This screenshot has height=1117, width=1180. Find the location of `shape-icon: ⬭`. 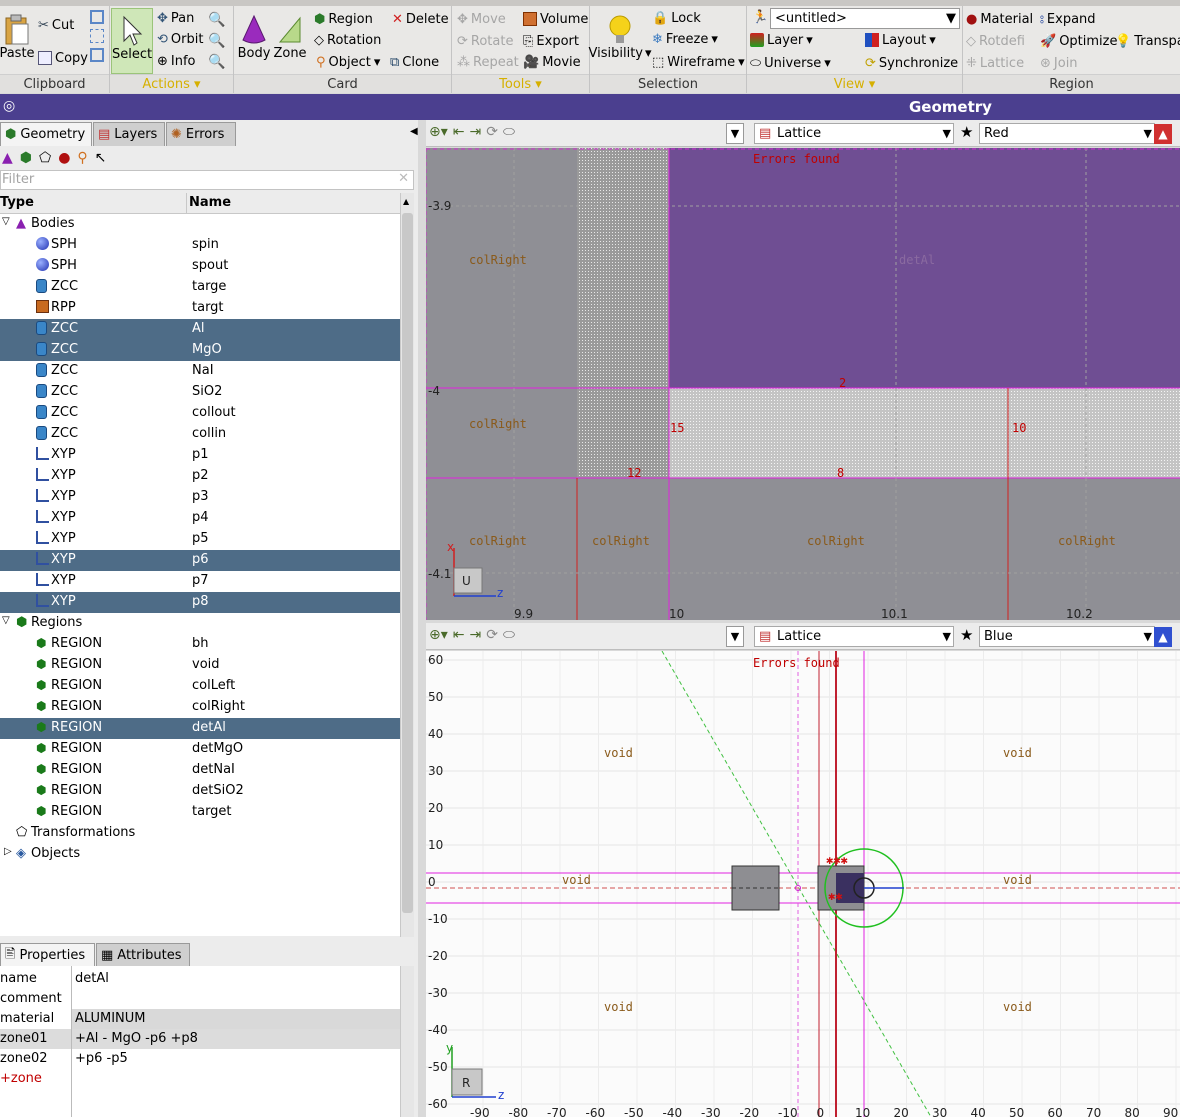

shape-icon: ⬭ is located at coordinates (509, 132).